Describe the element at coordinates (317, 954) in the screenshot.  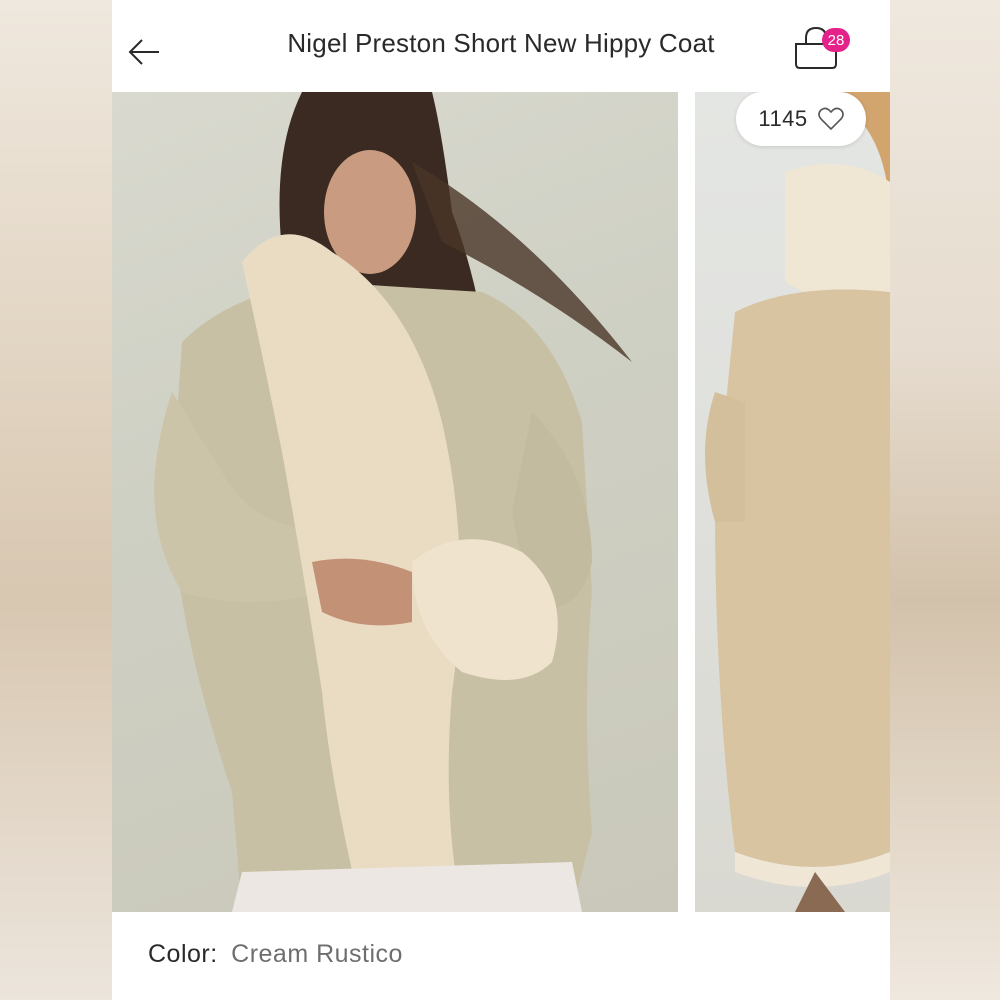
I see `color-value: Cream Rustico` at that location.